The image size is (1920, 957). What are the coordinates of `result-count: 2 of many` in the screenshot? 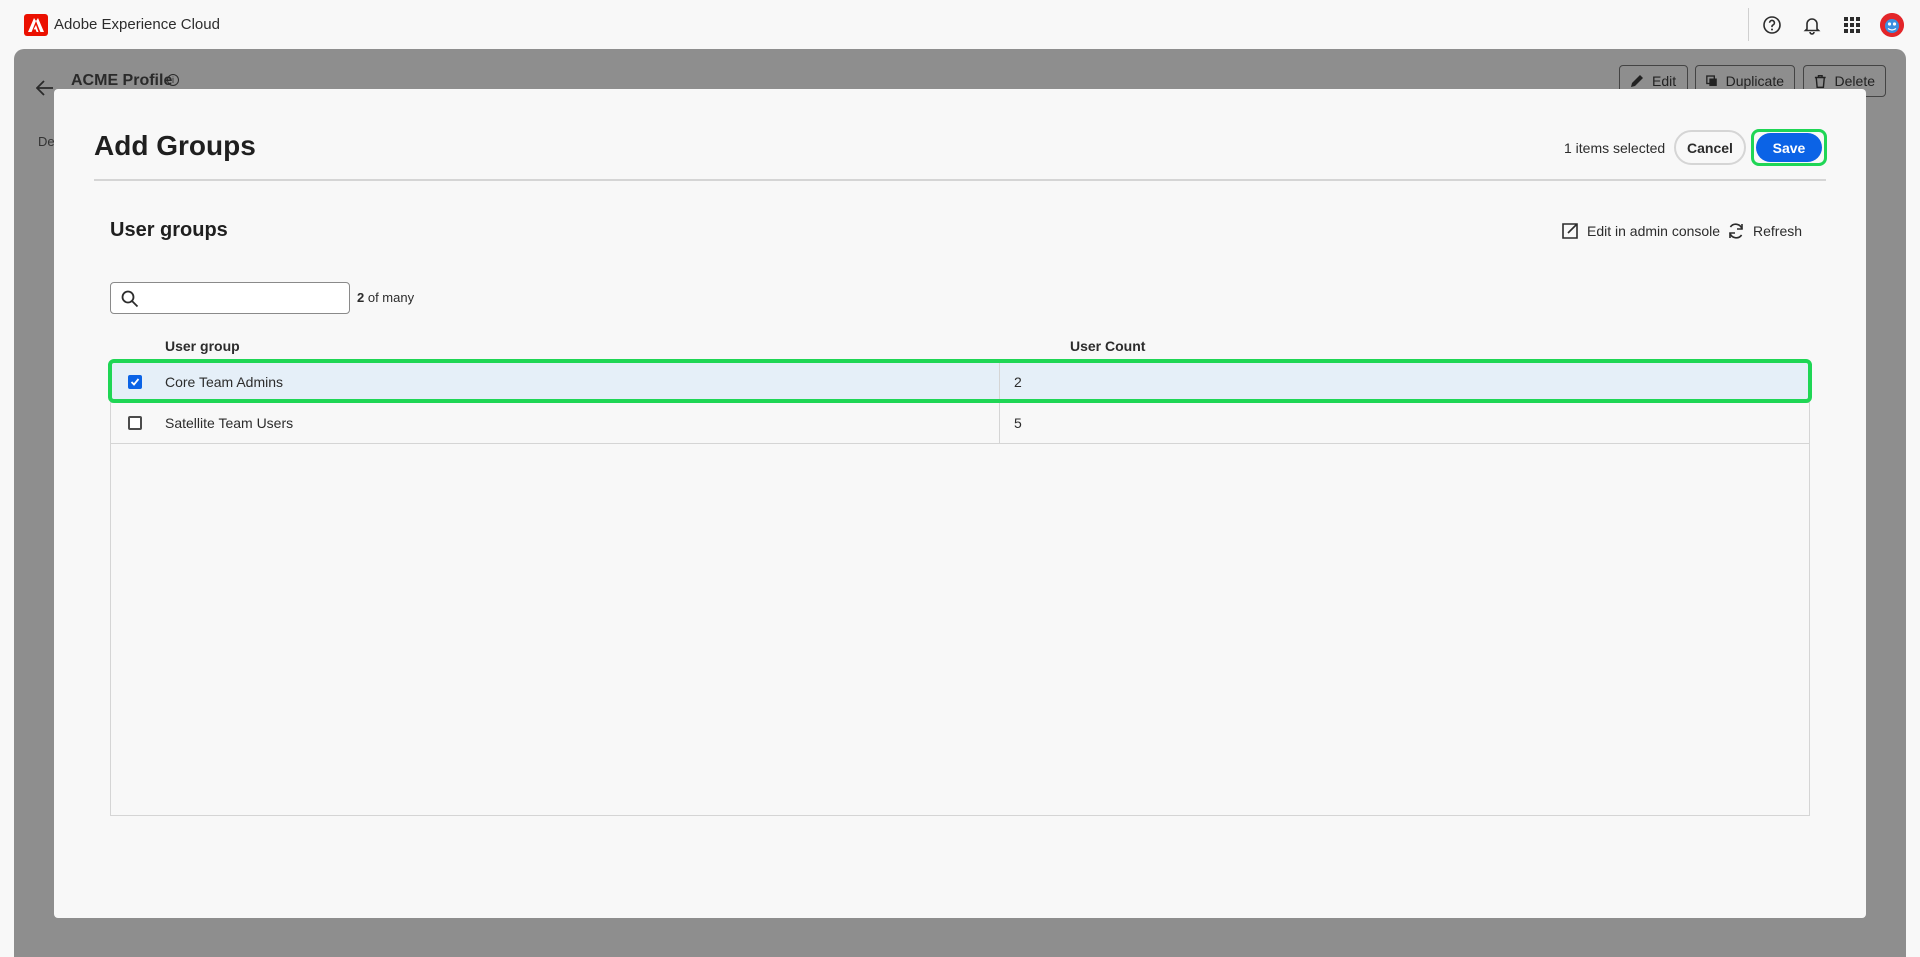 It's located at (385, 297).